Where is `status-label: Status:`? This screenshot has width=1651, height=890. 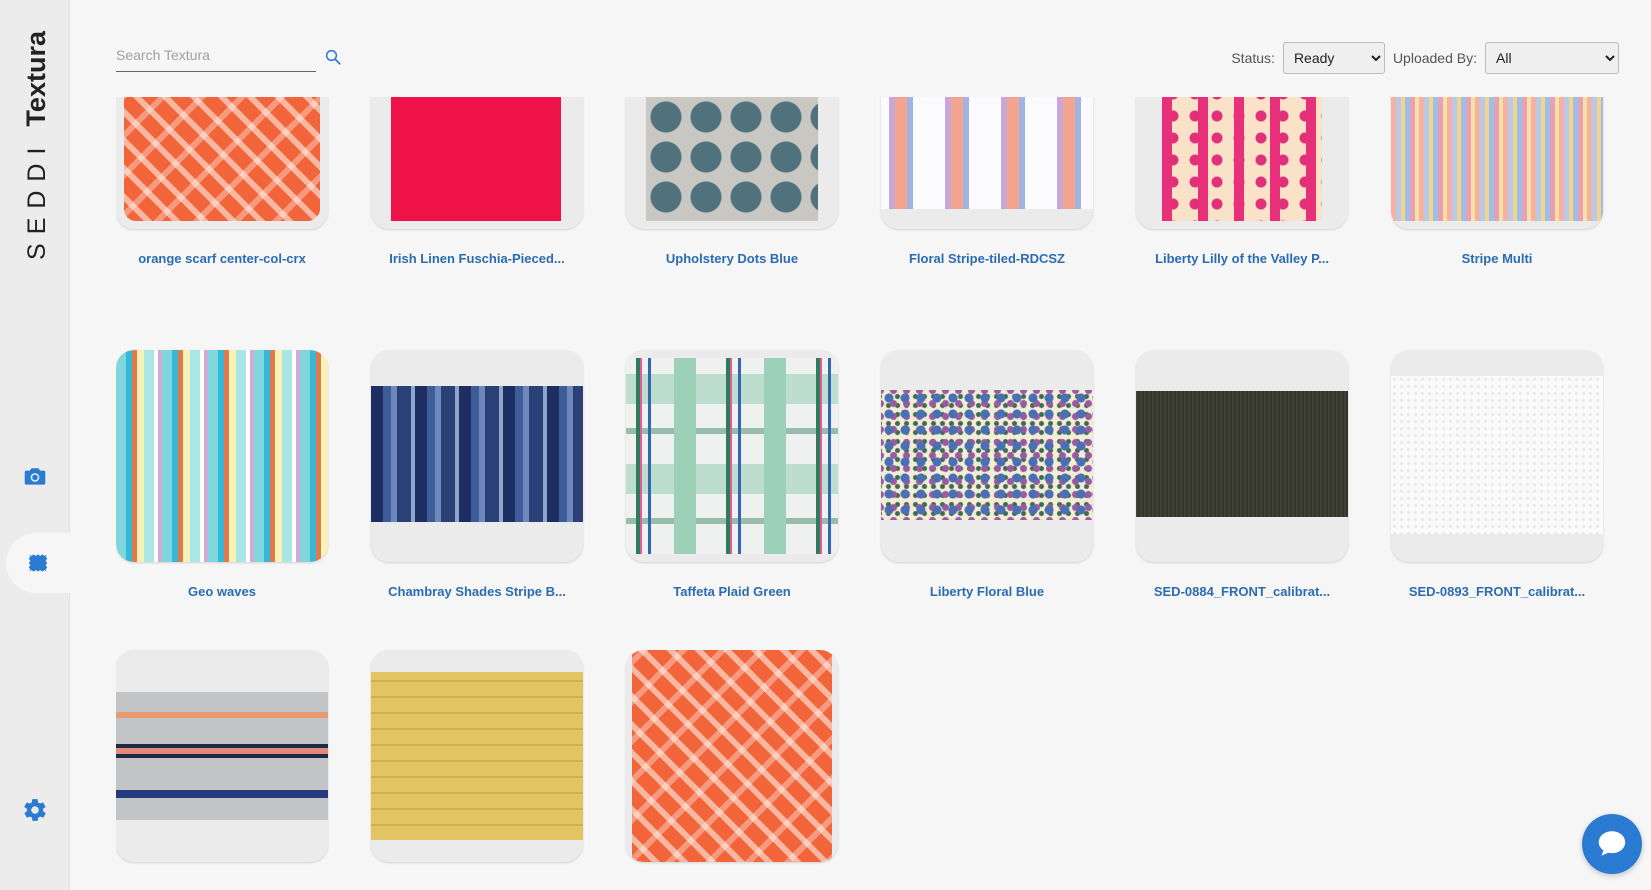 status-label: Status: is located at coordinates (1253, 58).